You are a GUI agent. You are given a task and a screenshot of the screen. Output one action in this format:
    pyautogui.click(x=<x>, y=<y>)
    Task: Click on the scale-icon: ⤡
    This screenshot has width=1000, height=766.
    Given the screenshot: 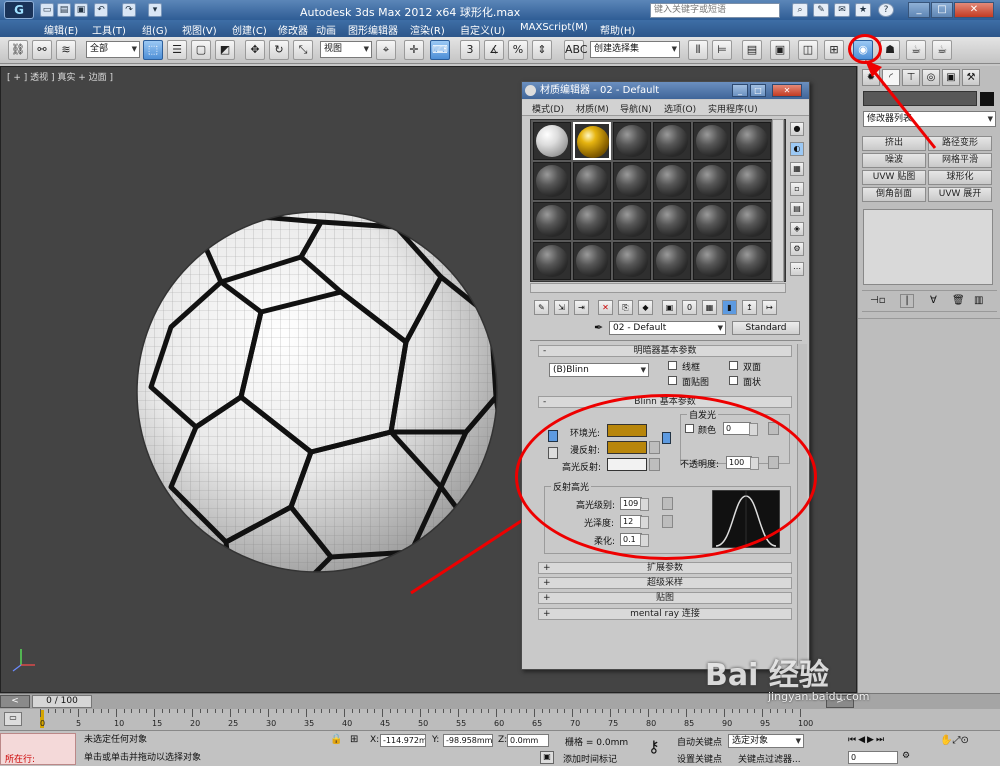 What is the action you would take?
    pyautogui.click(x=303, y=50)
    